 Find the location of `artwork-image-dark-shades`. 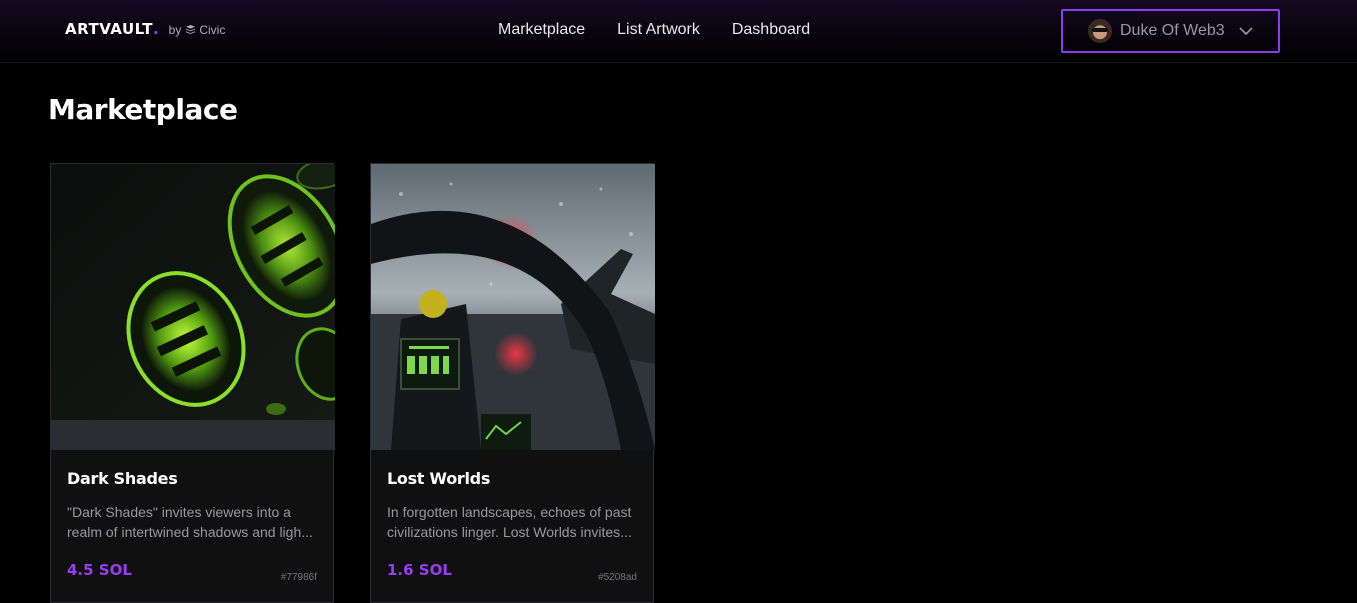

artwork-image-dark-shades is located at coordinates (193, 307).